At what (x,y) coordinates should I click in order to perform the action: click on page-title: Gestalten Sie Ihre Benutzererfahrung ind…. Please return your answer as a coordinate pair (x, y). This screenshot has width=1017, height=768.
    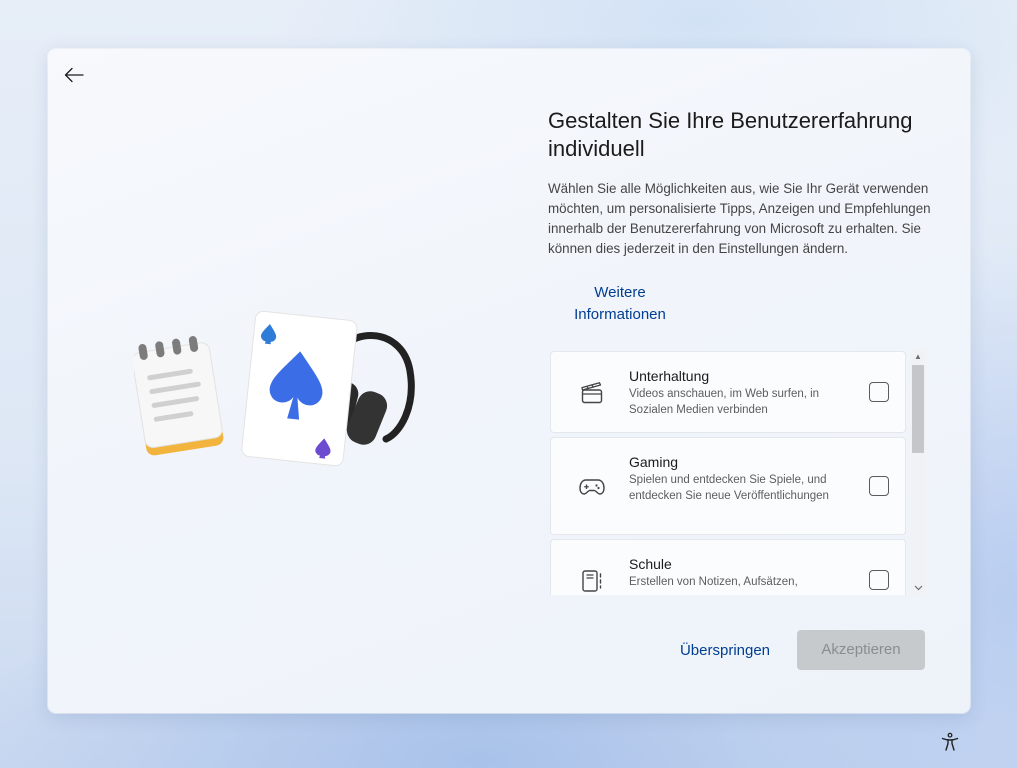
    Looking at the image, I should click on (730, 134).